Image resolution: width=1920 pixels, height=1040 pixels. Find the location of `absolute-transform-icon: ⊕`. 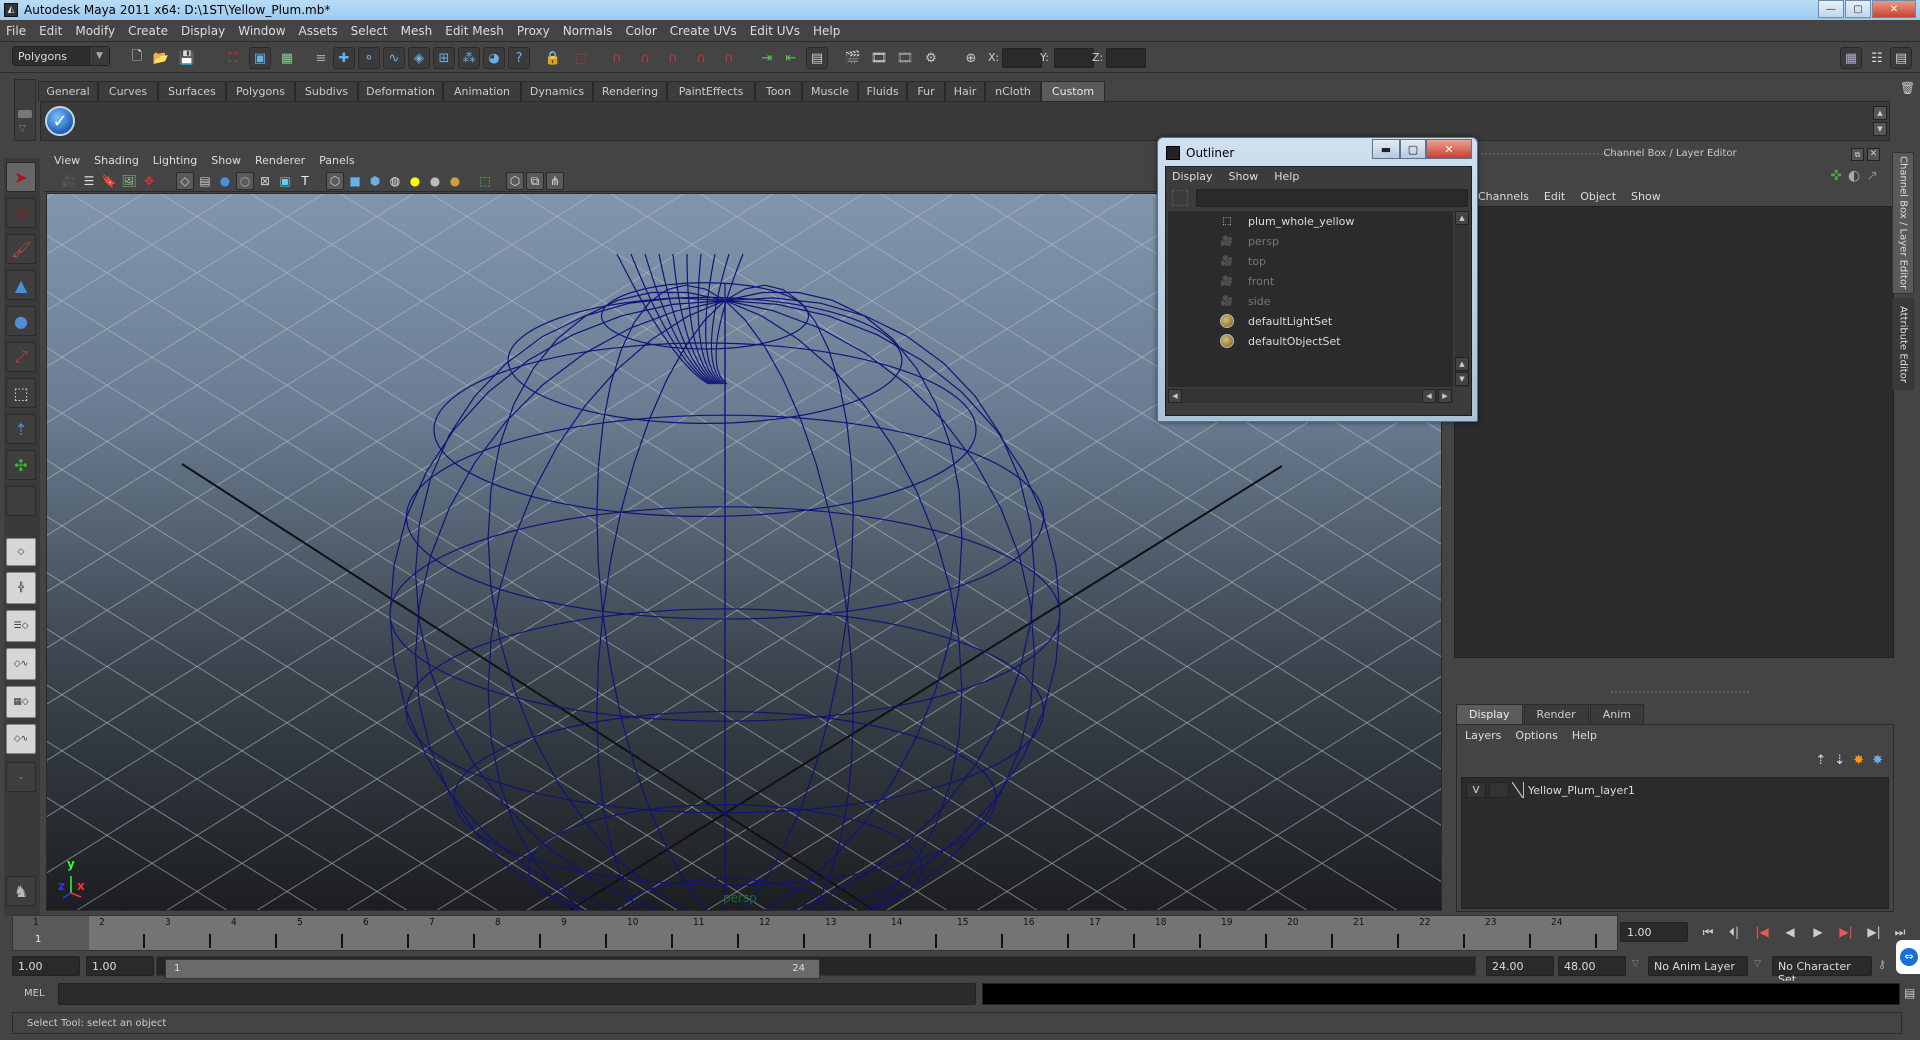

absolute-transform-icon: ⊕ is located at coordinates (971, 58).